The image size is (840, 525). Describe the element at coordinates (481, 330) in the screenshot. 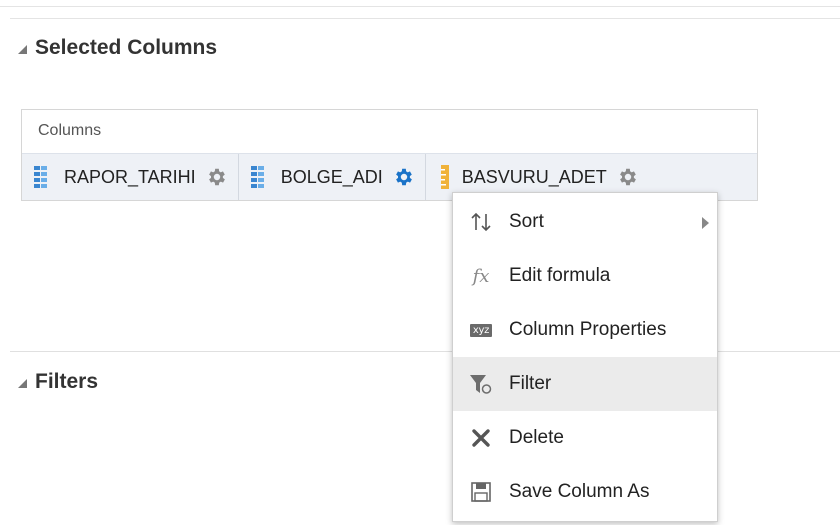

I see `xyz-properties-icon: xyz` at that location.